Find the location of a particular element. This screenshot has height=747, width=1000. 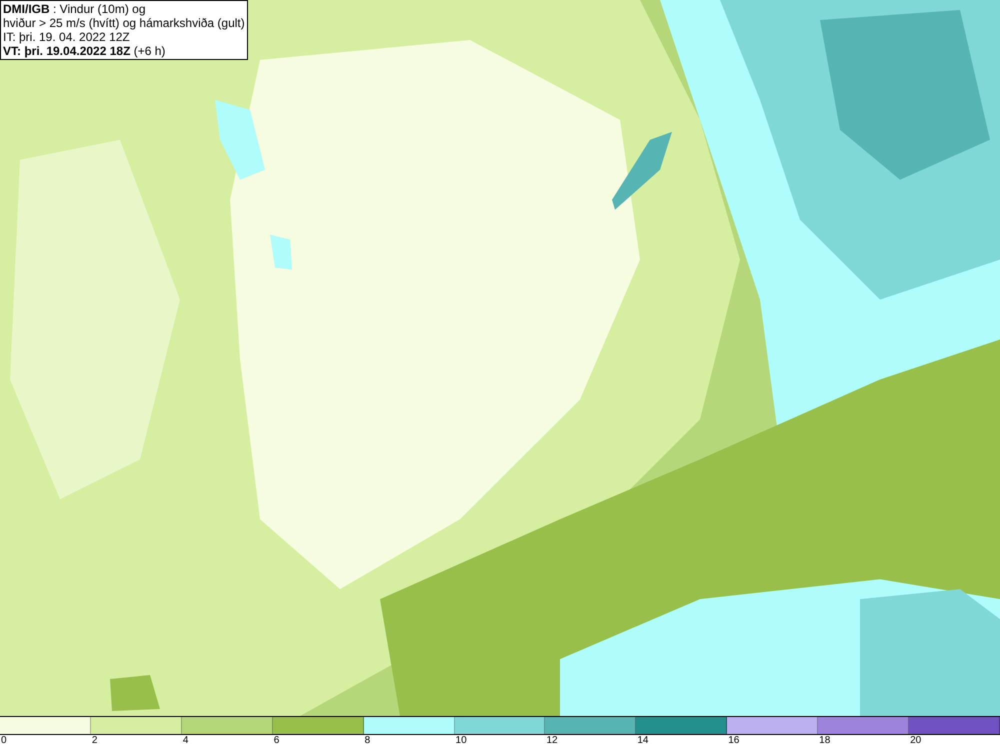

scale-label: 16 is located at coordinates (733, 740).